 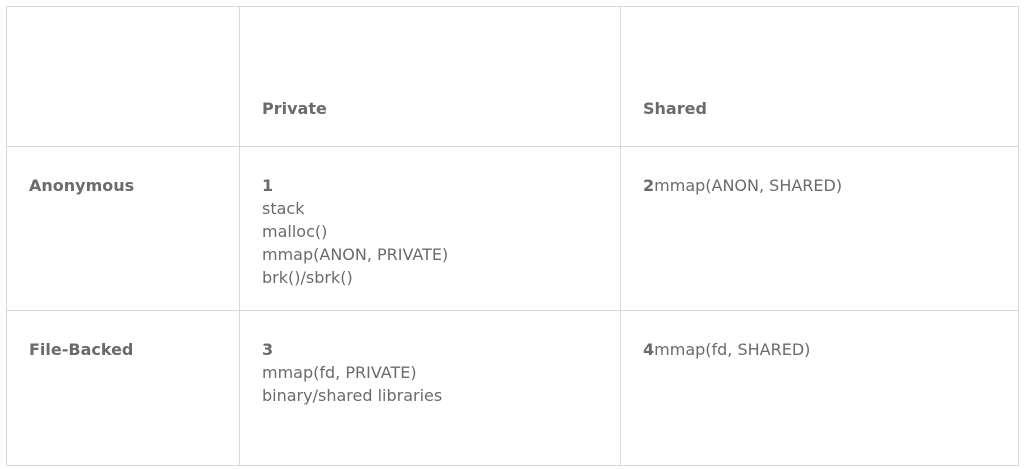 What do you see at coordinates (283, 208) in the screenshot?
I see `cell-line: stack` at bounding box center [283, 208].